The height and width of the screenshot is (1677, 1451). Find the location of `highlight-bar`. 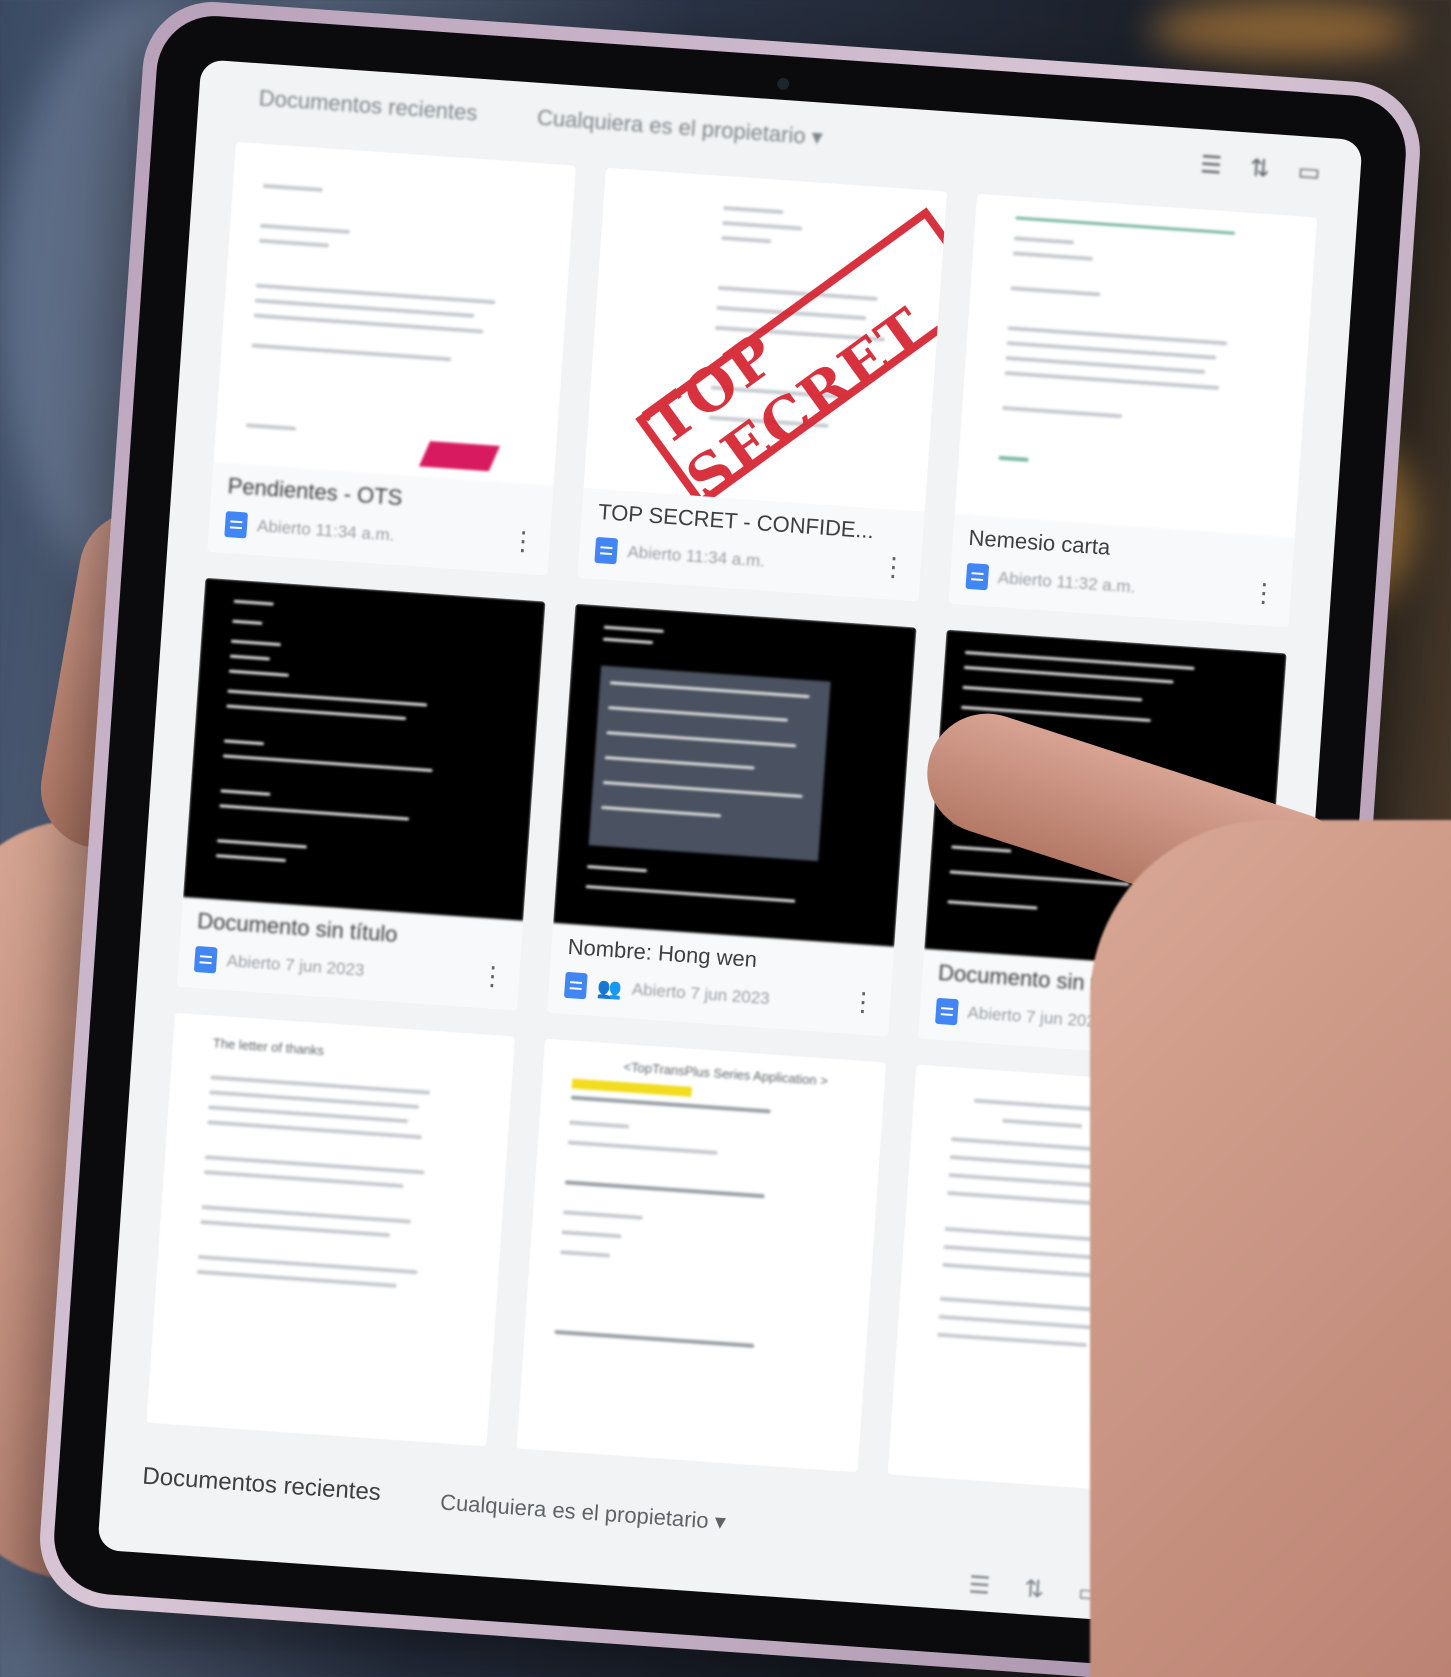

highlight-bar is located at coordinates (632, 1088).